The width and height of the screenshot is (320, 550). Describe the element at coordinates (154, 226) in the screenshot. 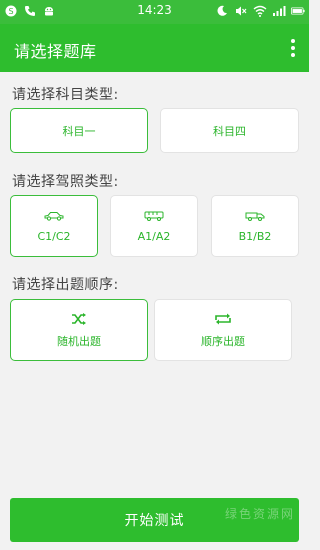

I see `license-option-a1a2: A1/A2` at that location.